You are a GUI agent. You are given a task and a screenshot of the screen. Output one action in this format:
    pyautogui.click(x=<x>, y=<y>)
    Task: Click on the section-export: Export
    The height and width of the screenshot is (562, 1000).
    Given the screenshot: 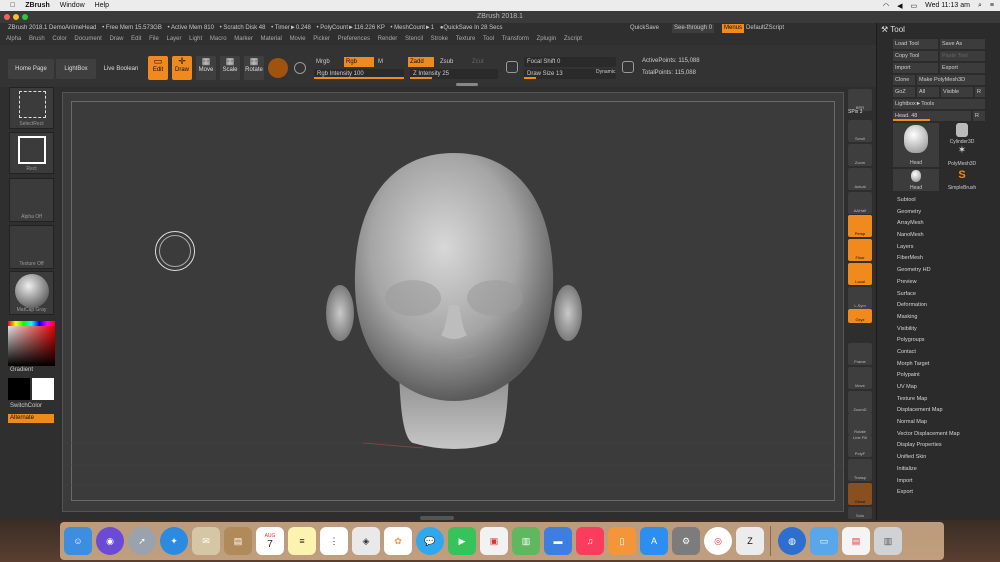 What is the action you would take?
    pyautogui.click(x=928, y=493)
    